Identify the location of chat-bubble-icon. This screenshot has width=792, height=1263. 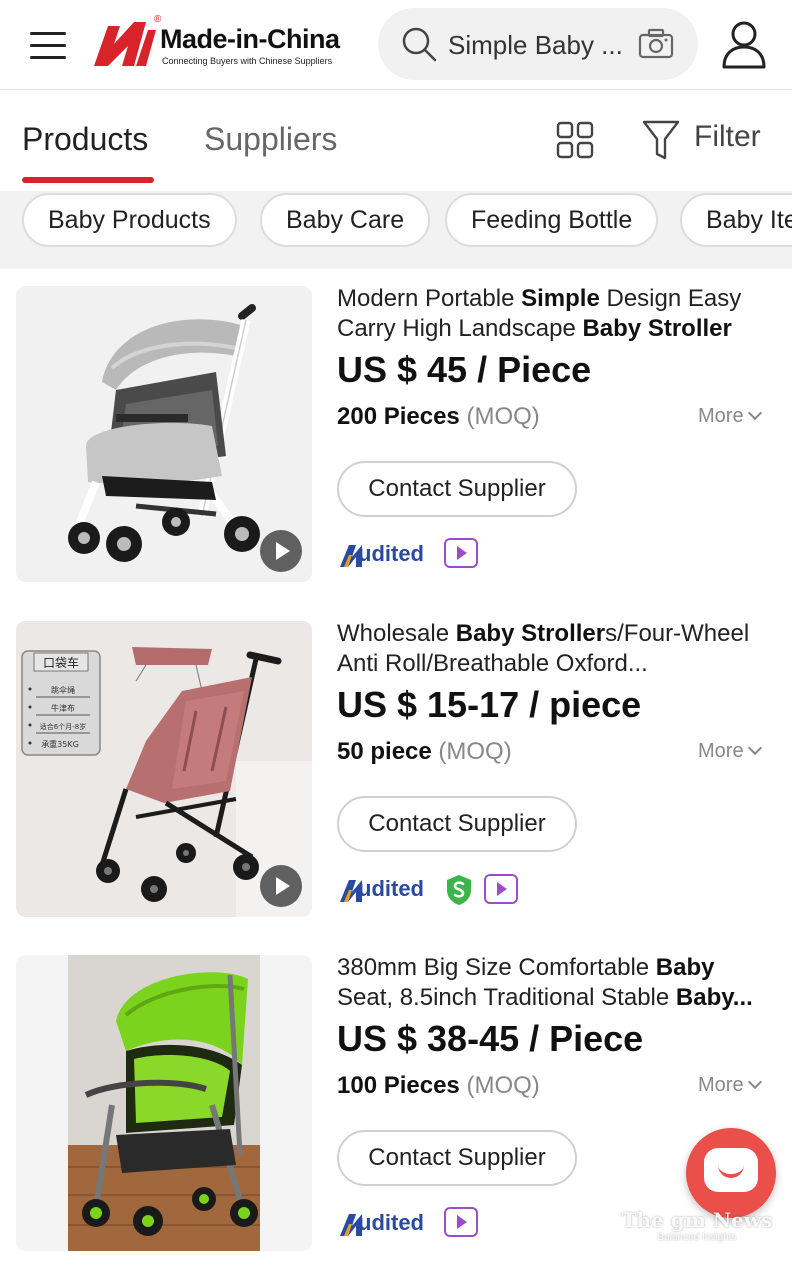
(731, 1170).